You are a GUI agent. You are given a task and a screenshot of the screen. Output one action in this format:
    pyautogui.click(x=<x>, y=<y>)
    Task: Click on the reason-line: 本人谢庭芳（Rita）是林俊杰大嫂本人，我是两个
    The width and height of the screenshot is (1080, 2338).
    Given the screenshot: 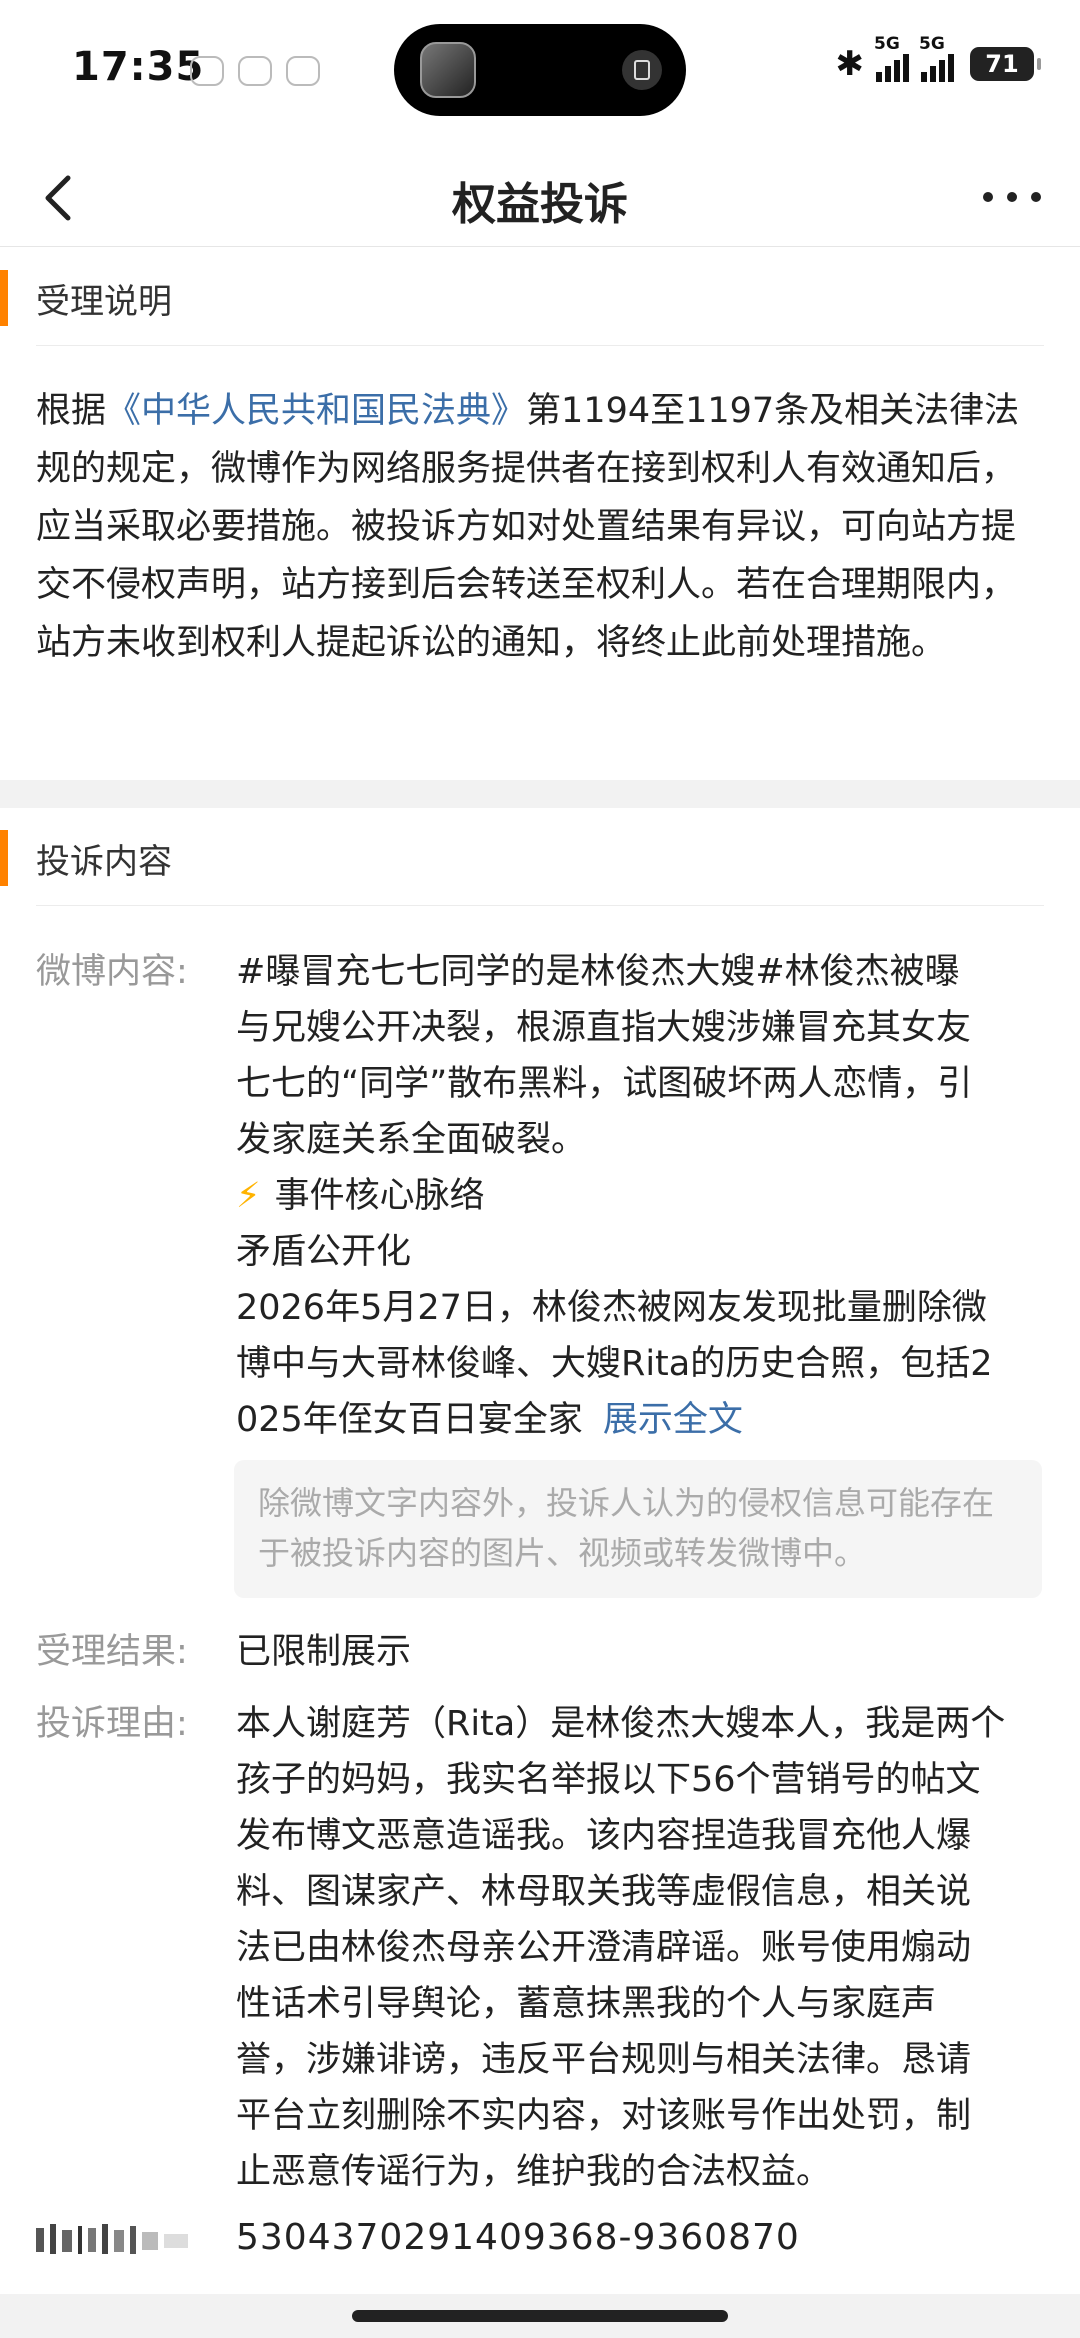 What is the action you would take?
    pyautogui.click(x=621, y=1724)
    